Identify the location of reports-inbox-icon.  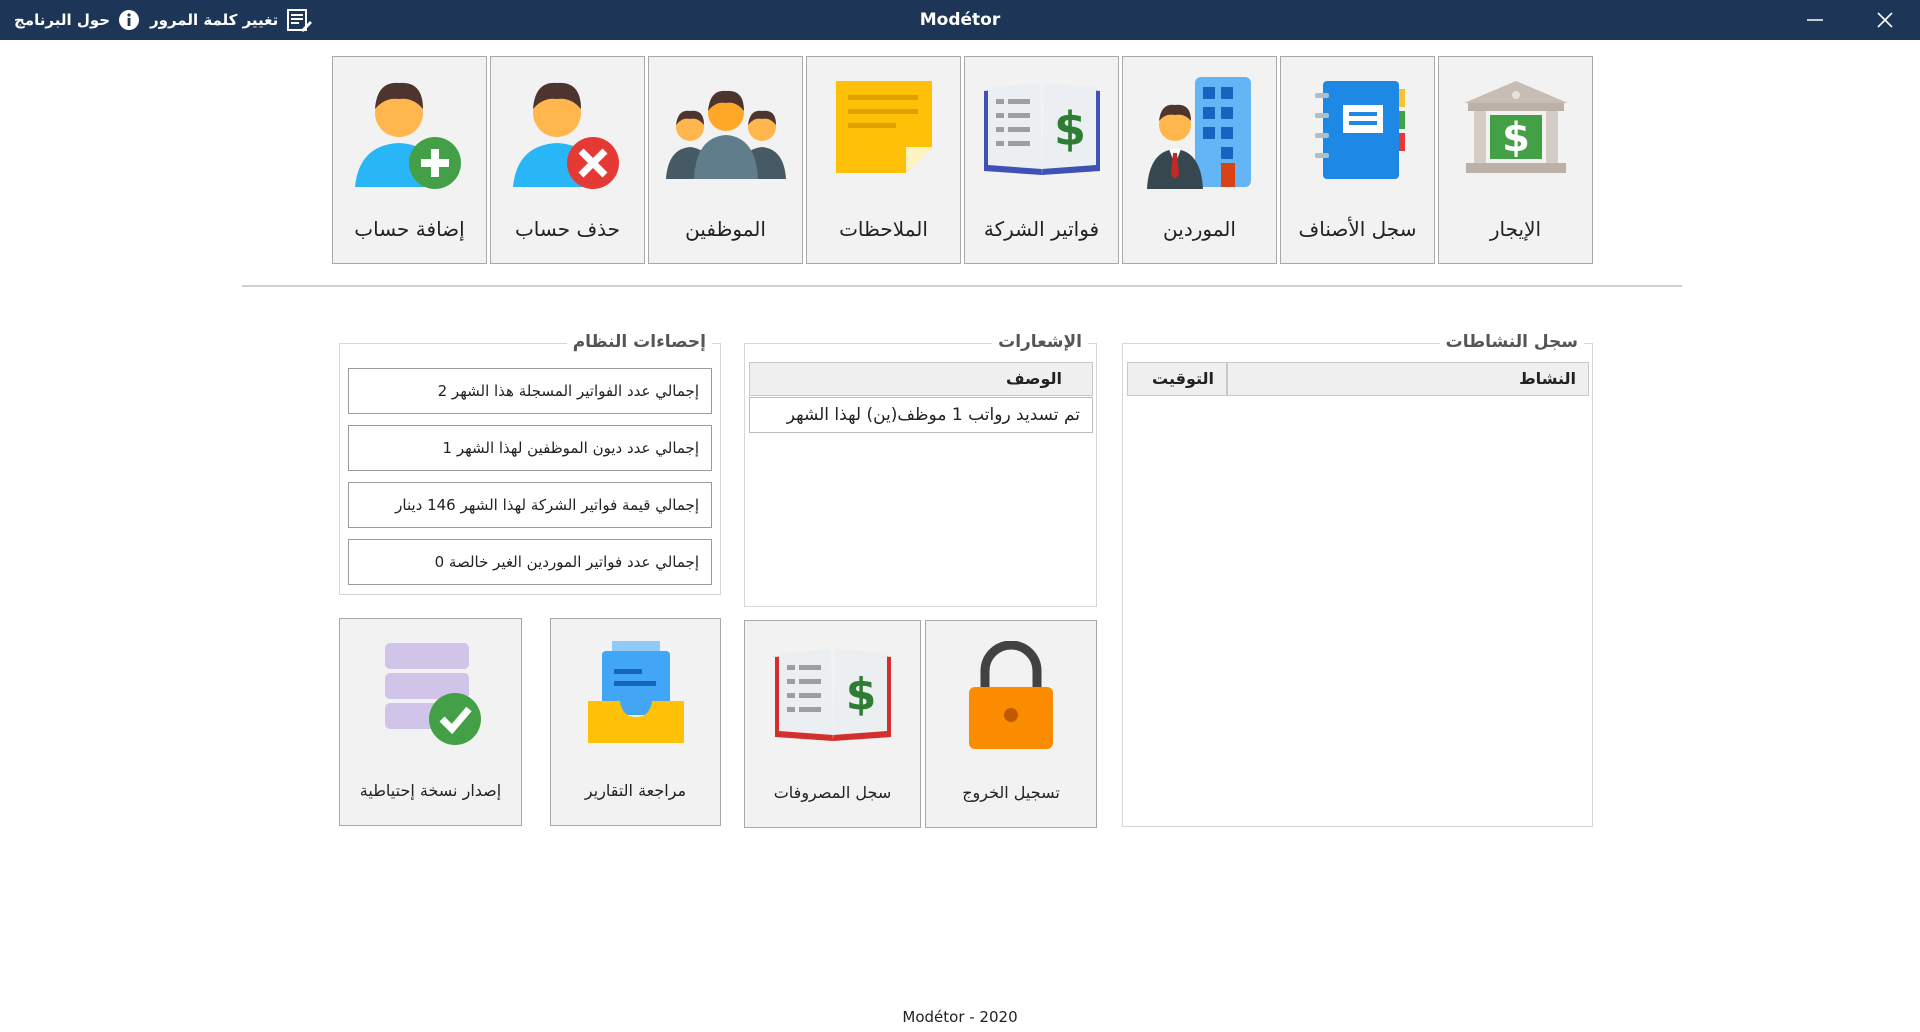
(635, 693).